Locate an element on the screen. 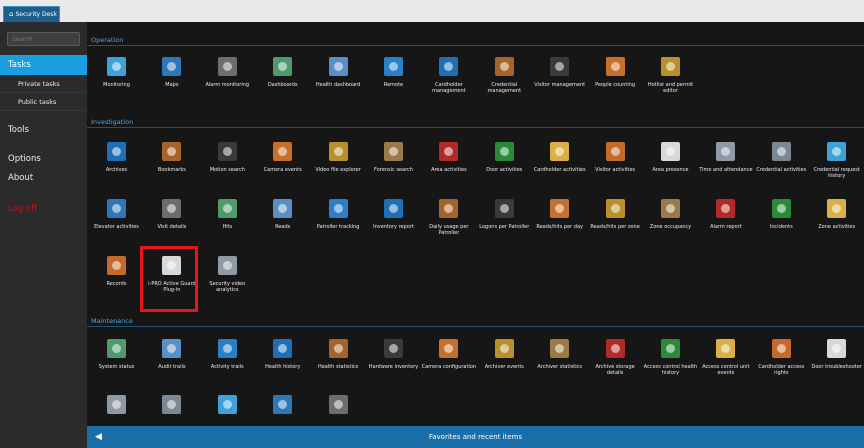 The image size is (864, 448). tile-label: Health dashboard is located at coordinates (338, 85).